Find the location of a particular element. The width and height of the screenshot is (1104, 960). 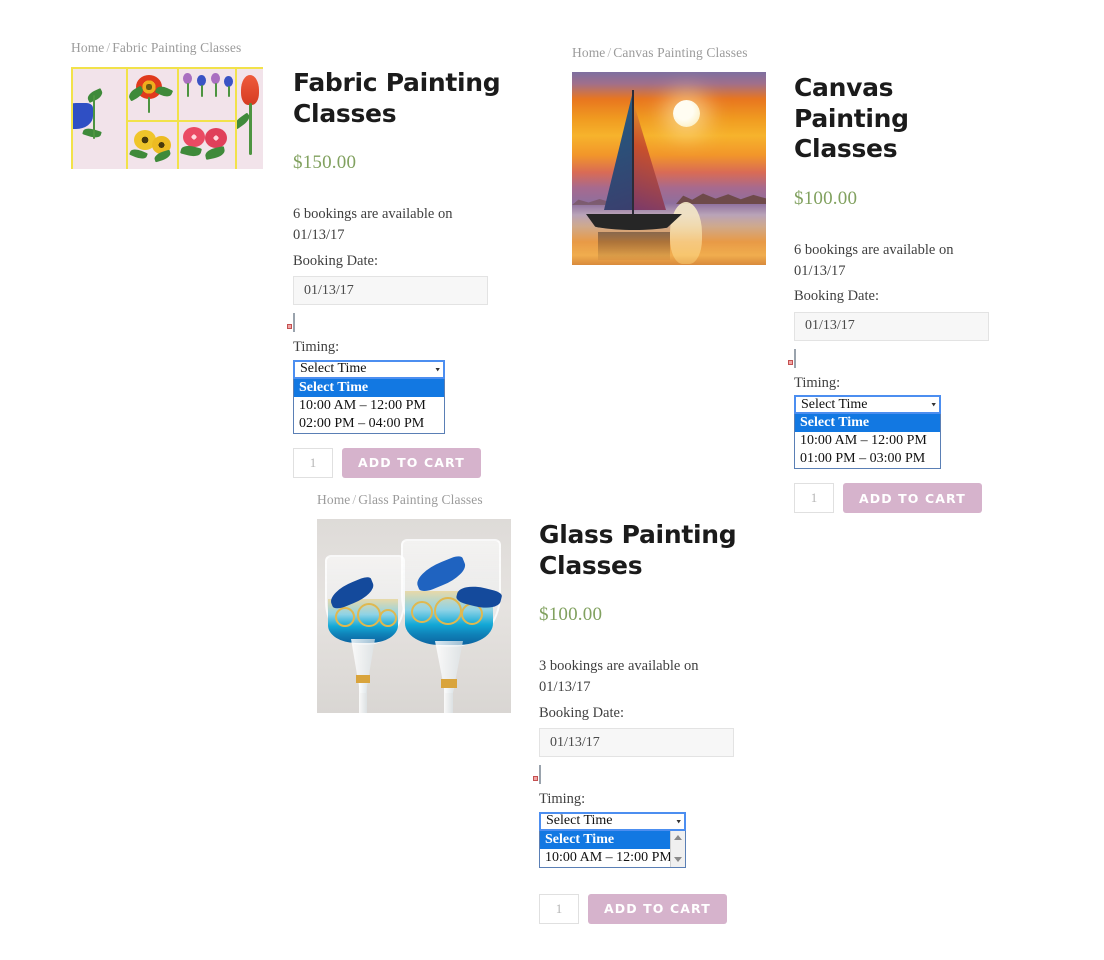

page-title: Fabric Painting Classes is located at coordinates (397, 98).